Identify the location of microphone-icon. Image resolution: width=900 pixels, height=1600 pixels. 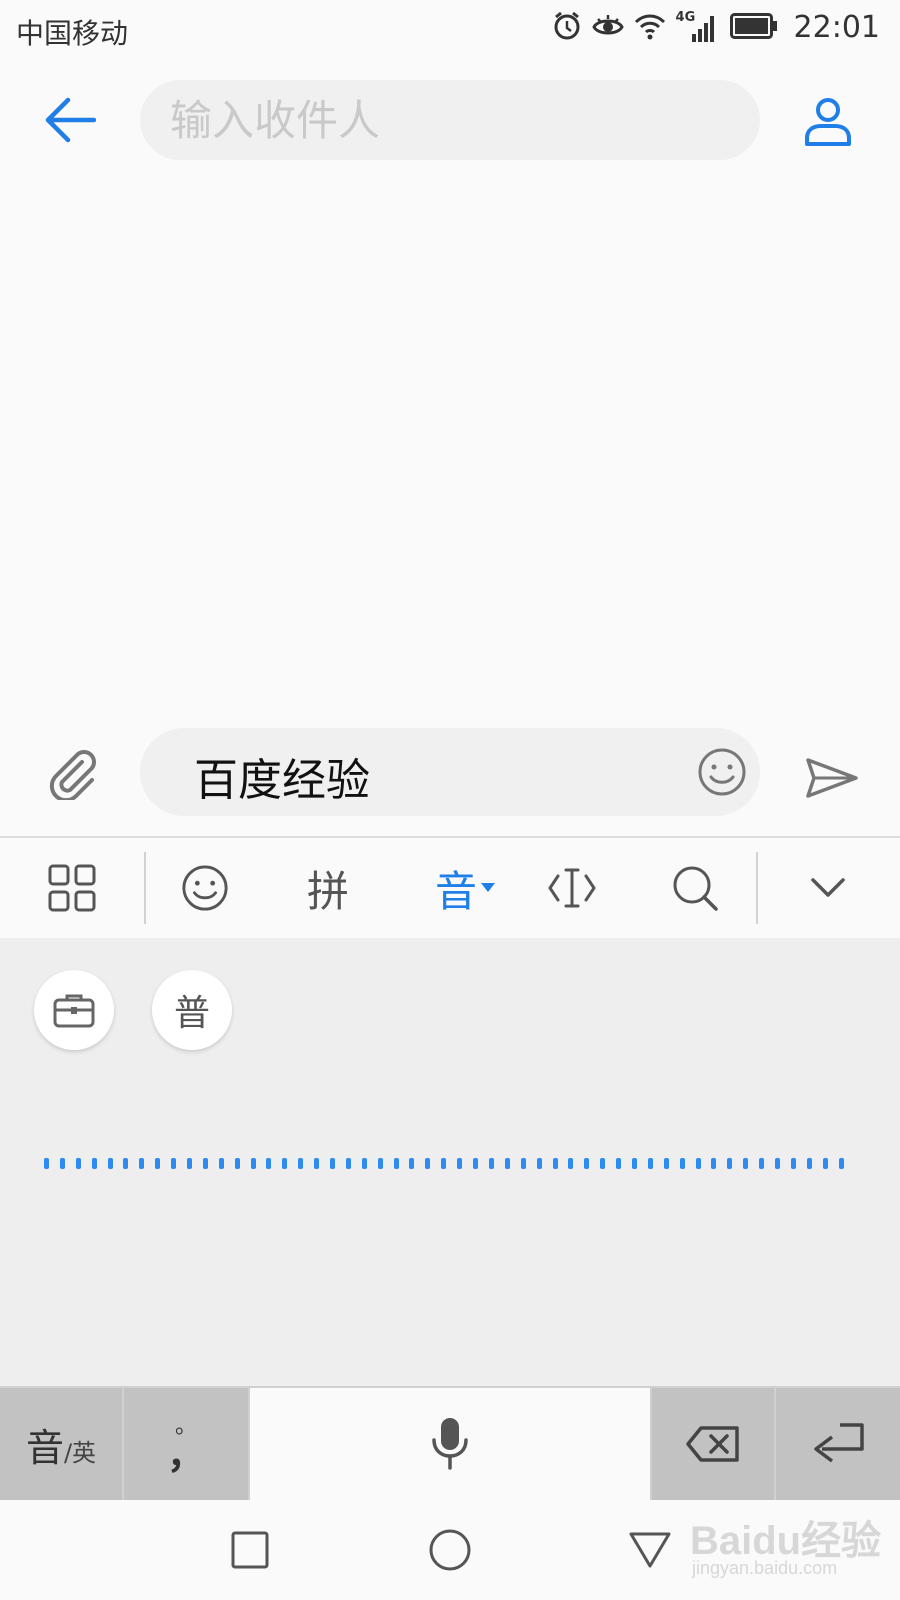
(450, 1444).